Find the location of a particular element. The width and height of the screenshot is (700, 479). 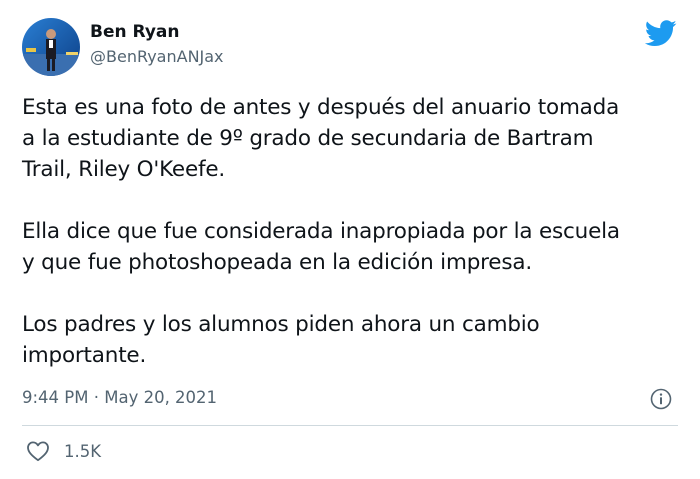

tweet-timestamp: 9:44 PM · May 20, 2021 is located at coordinates (119, 397).